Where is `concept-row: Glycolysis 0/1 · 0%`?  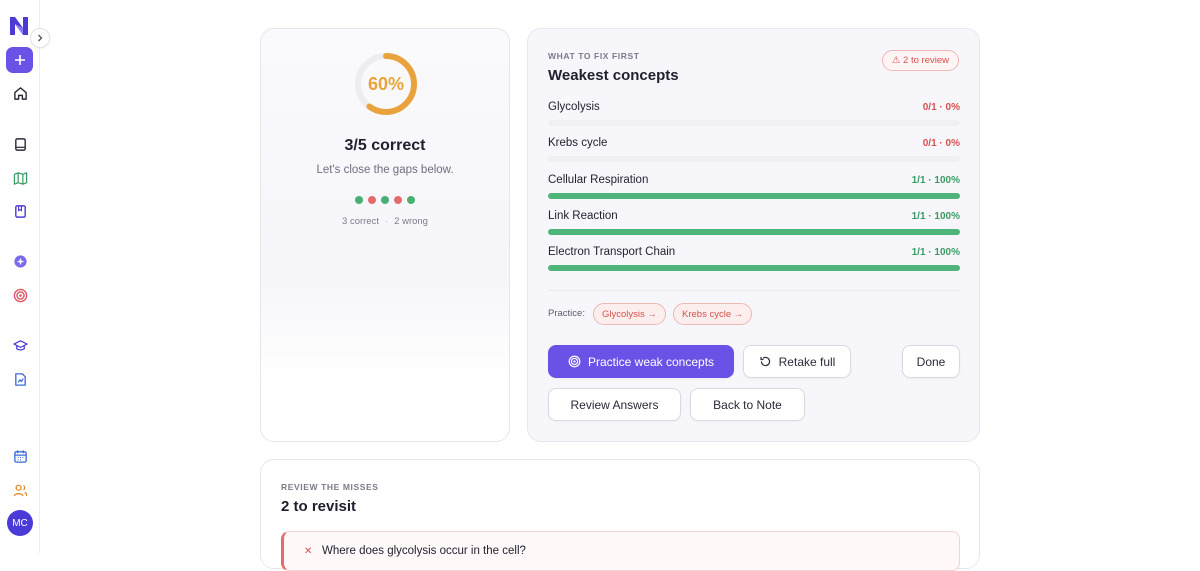 concept-row: Glycolysis 0/1 · 0% is located at coordinates (754, 116).